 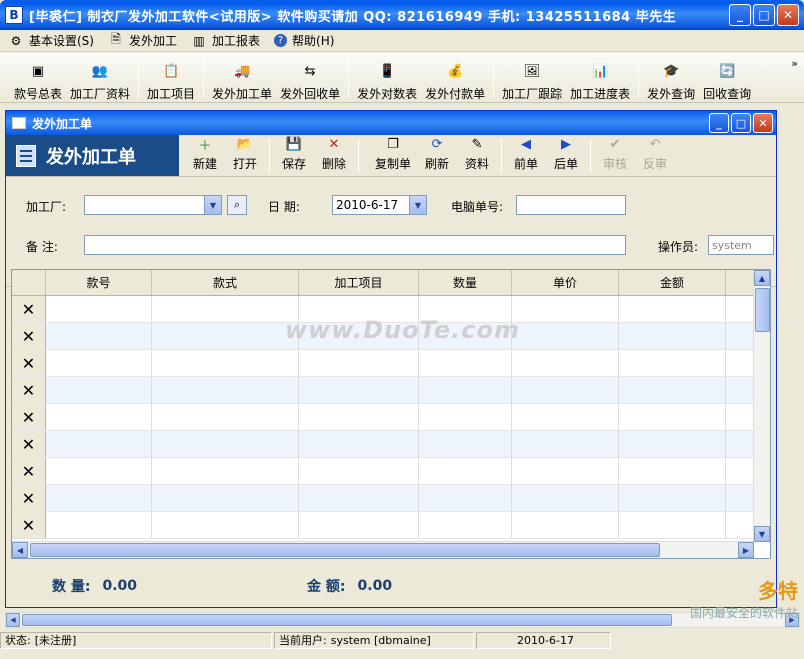 I want to click on child-maximize-button: □, so click(x=741, y=123).